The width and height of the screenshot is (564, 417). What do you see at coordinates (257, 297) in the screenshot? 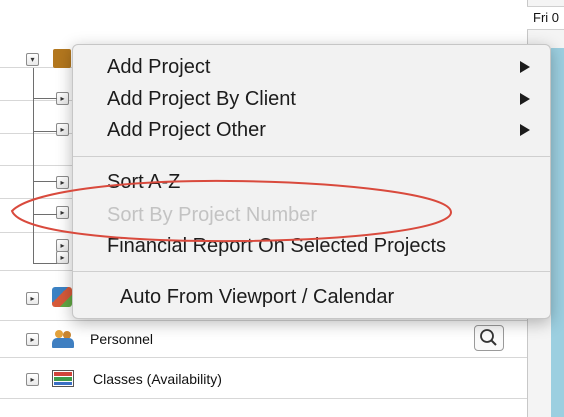
I see `menu-item-auto-from-viewport: Auto From Viewport / Calendar` at bounding box center [257, 297].